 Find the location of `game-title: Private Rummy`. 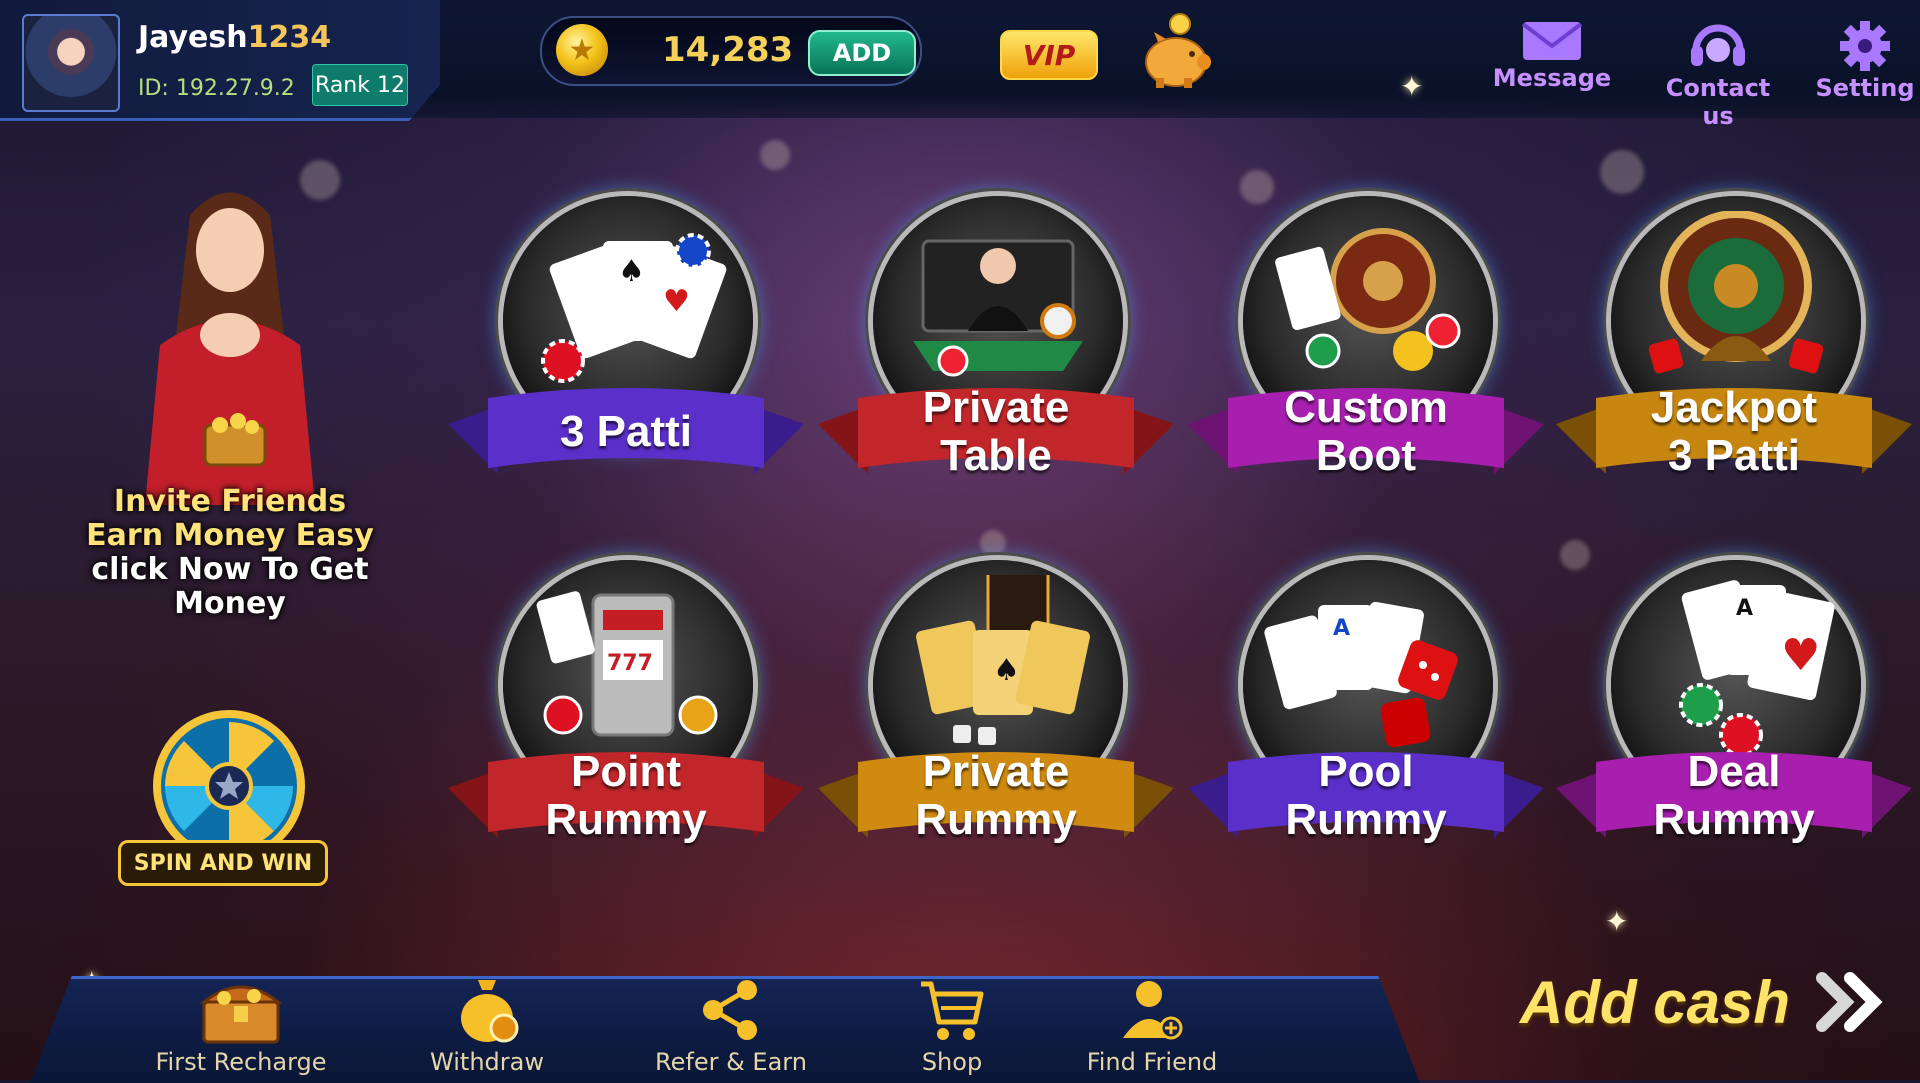

game-title: Private Rummy is located at coordinates (996, 796).